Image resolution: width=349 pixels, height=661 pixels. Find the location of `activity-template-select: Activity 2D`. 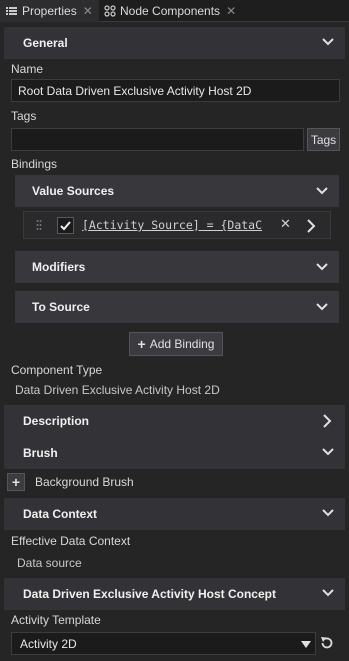

activity-template-select: Activity 2D is located at coordinates (163, 643).